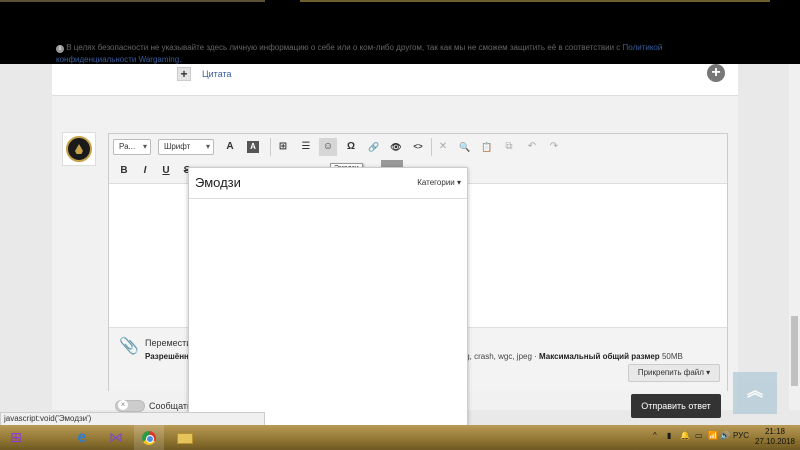 The image size is (800, 450). I want to click on emoji-icon: ☺, so click(328, 147).